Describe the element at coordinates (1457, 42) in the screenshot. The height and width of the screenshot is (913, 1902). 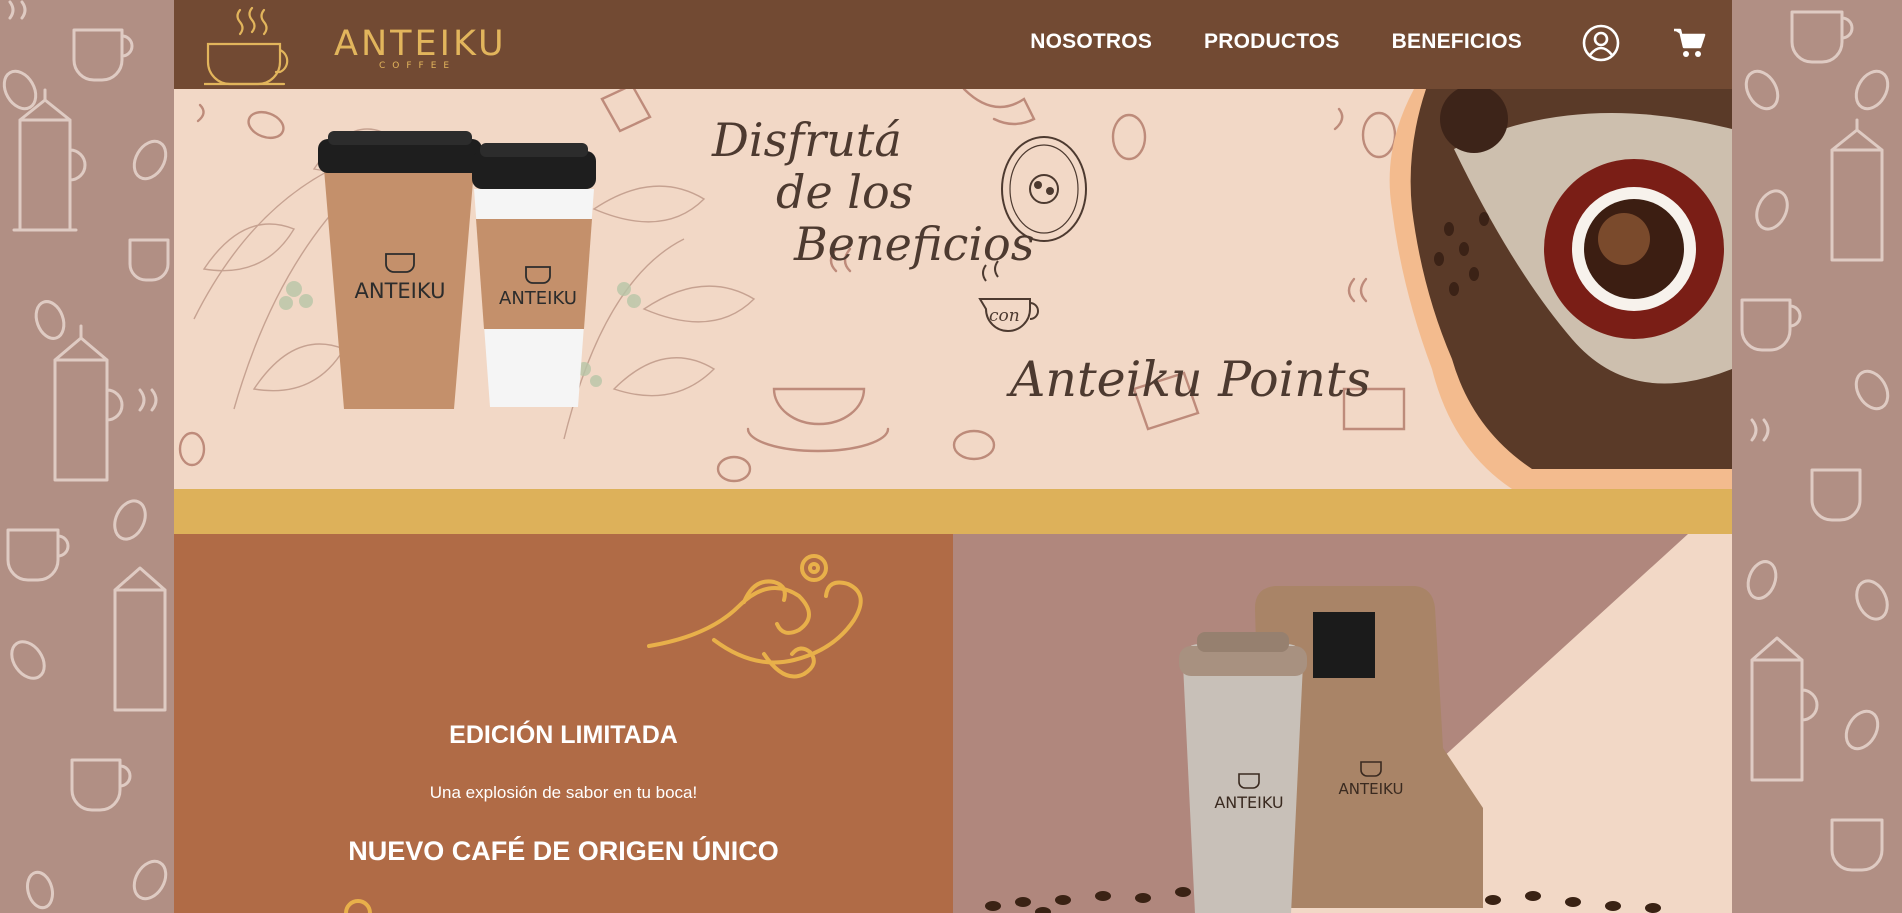
I see `nav-beneficios: BENEFICIOS` at that location.